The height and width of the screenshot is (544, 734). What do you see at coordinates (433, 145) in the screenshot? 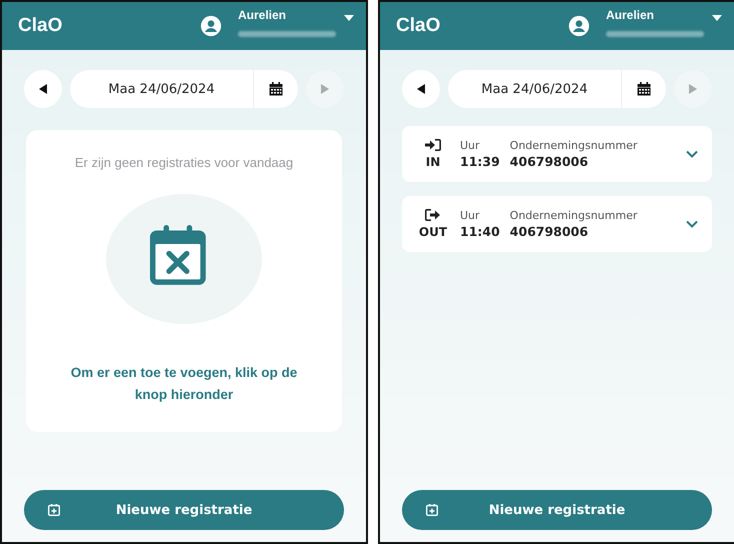
I see `sign-in-icon` at bounding box center [433, 145].